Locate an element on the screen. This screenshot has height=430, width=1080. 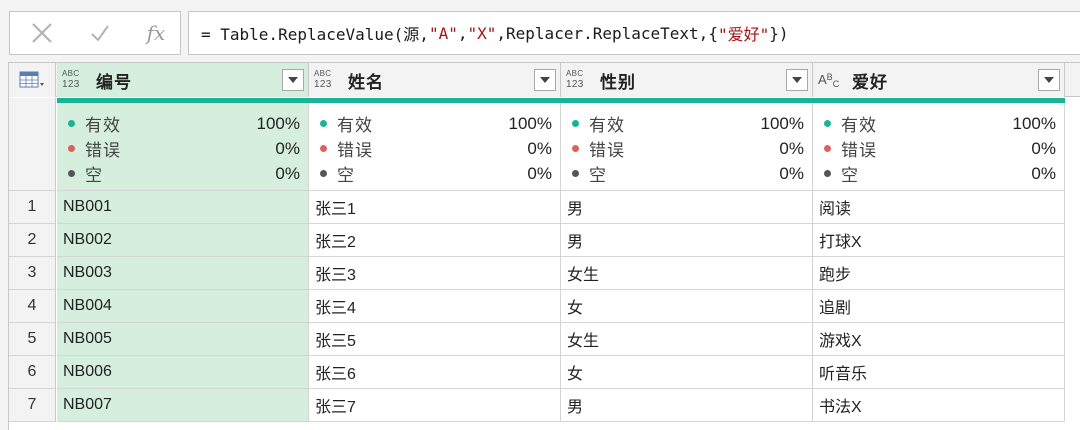
row-number: 7 is located at coordinates (32, 405).